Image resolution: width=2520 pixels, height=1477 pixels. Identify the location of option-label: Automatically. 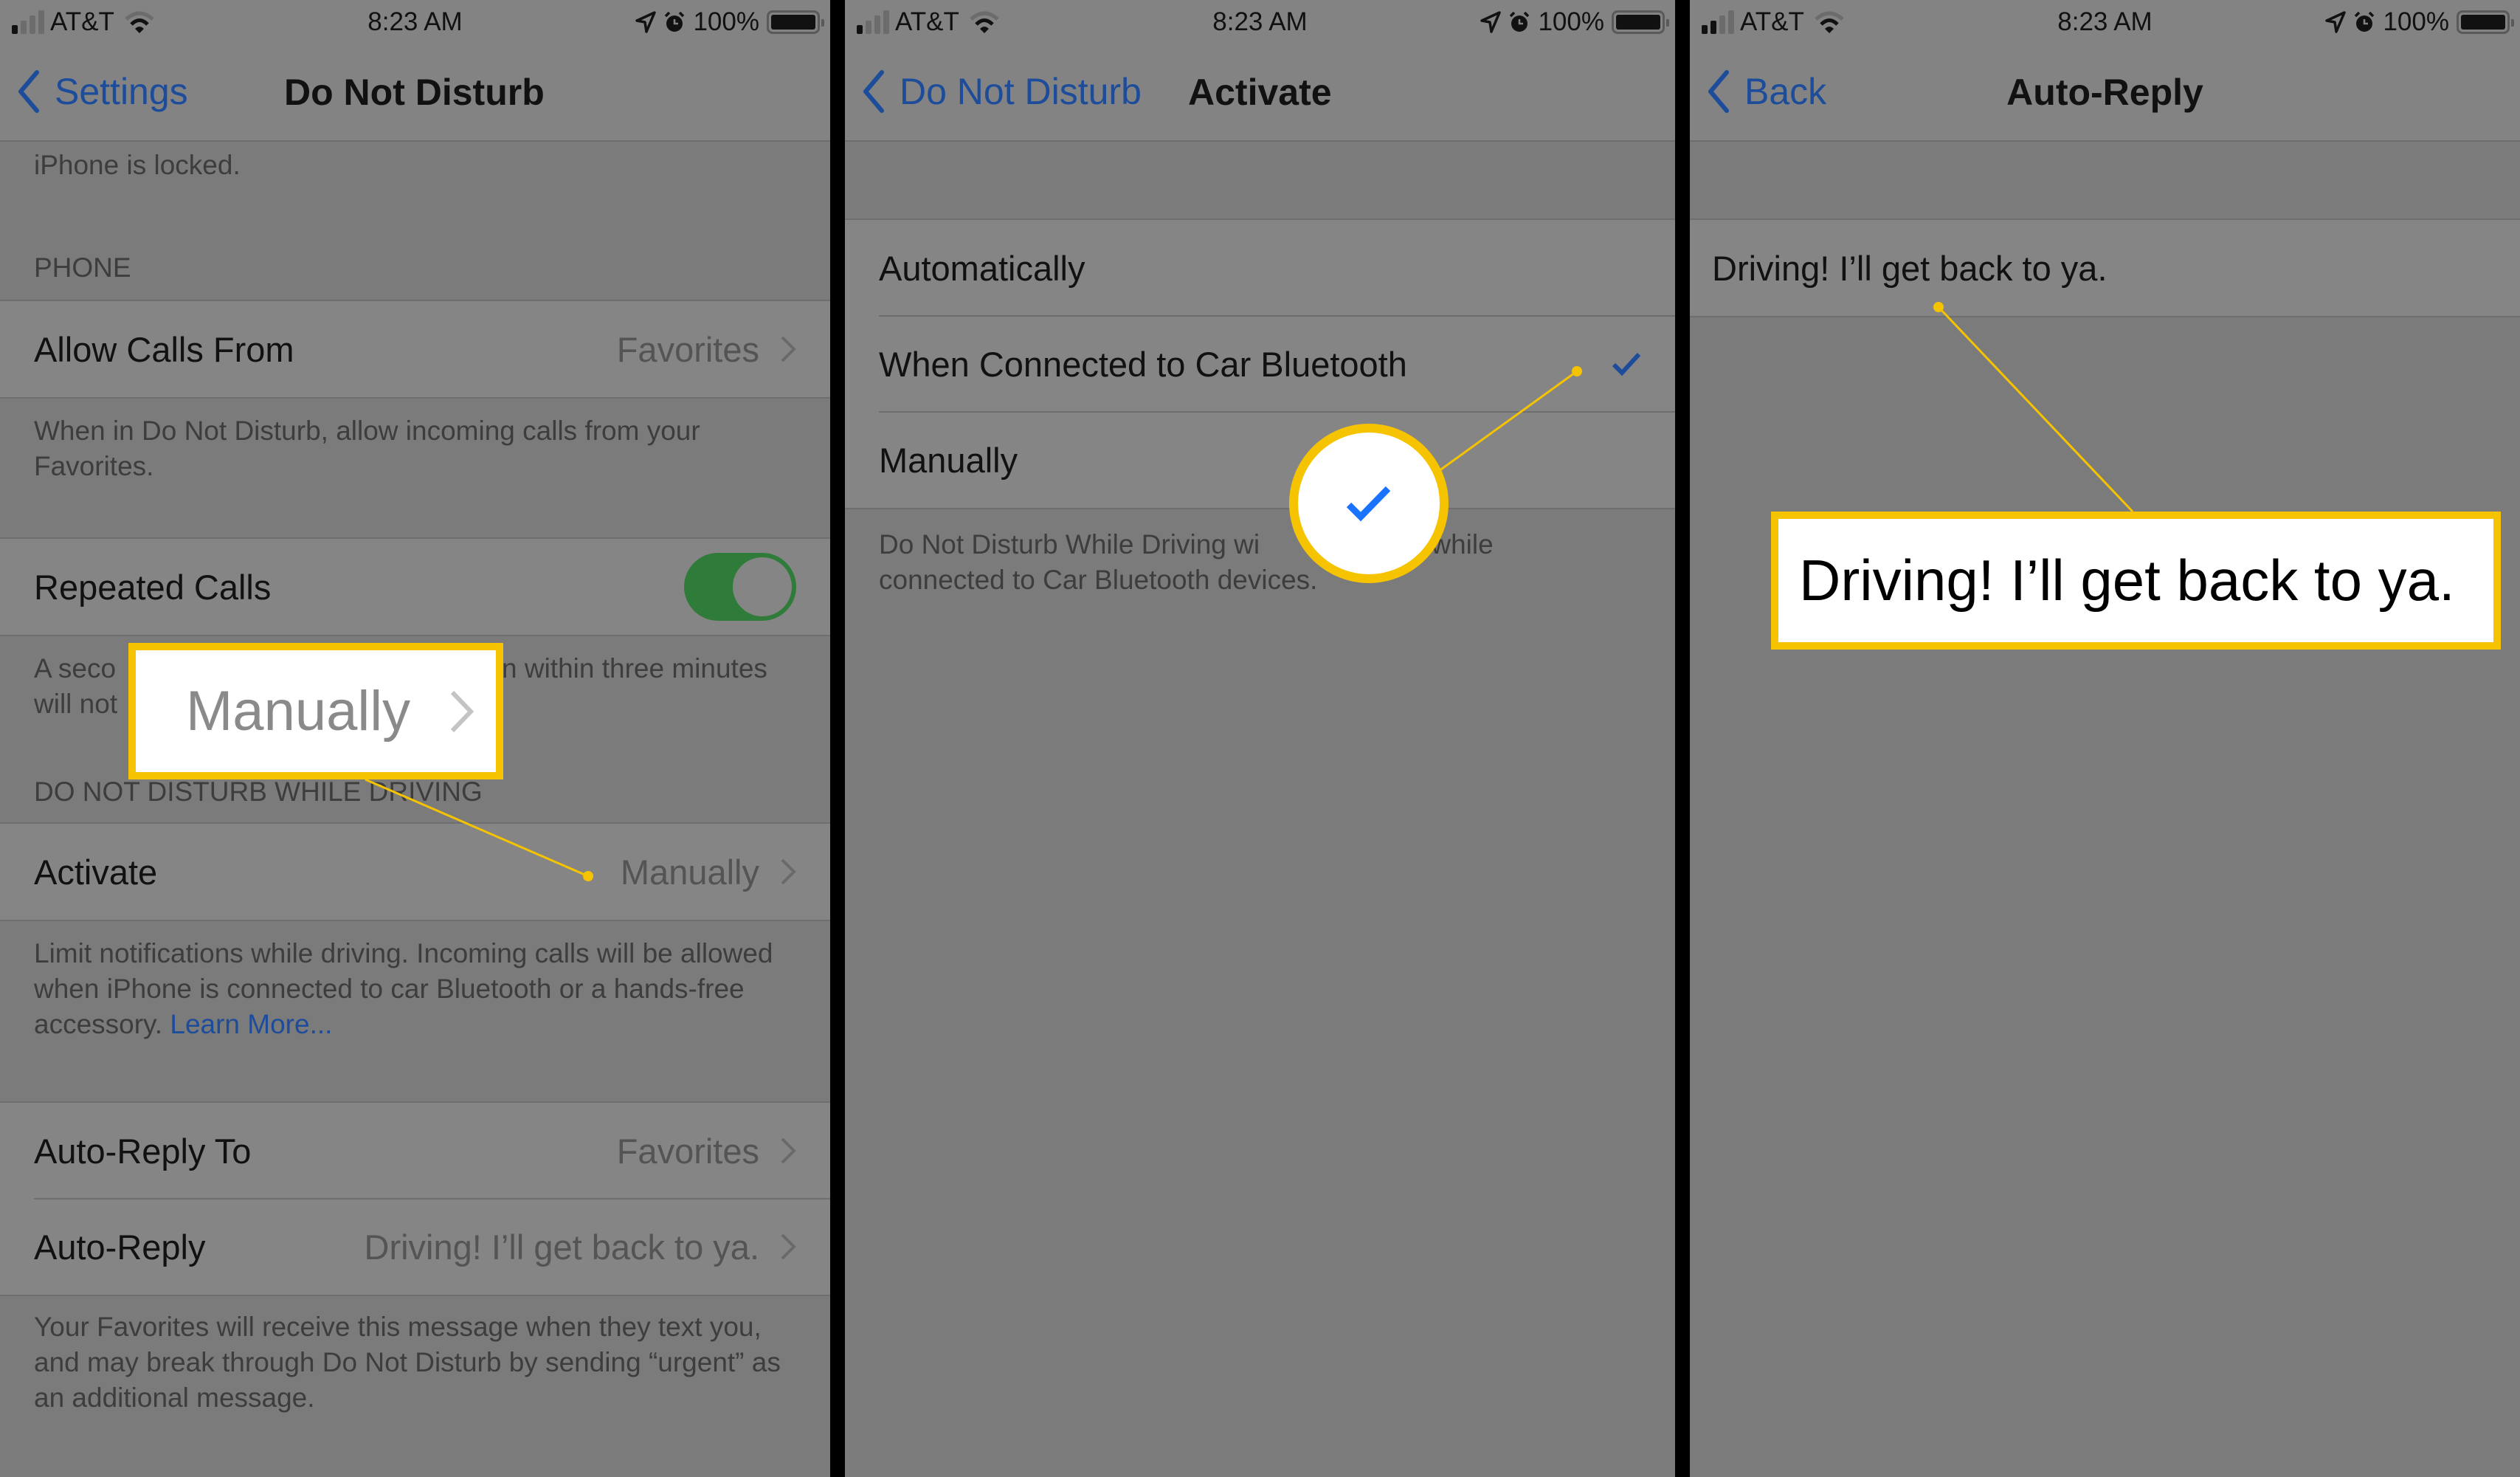
(982, 268).